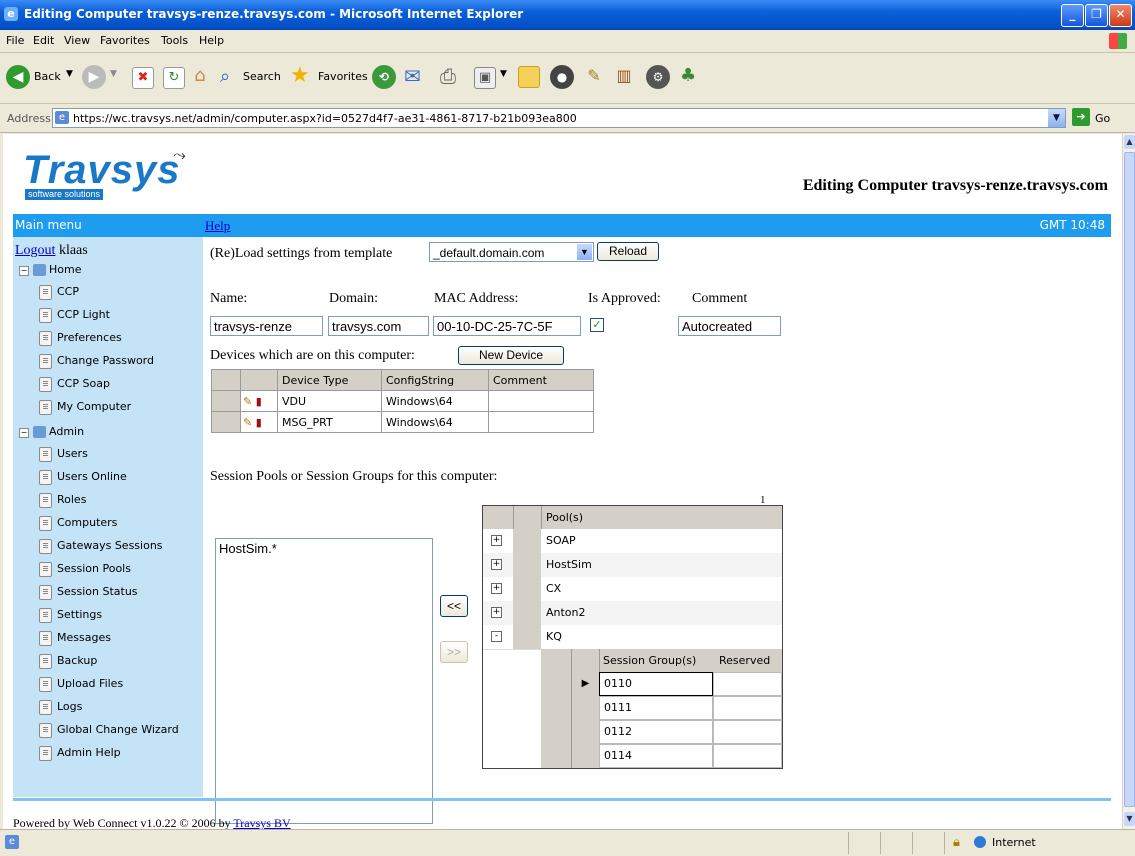  I want to click on refresh-icon: ↻, so click(174, 78).